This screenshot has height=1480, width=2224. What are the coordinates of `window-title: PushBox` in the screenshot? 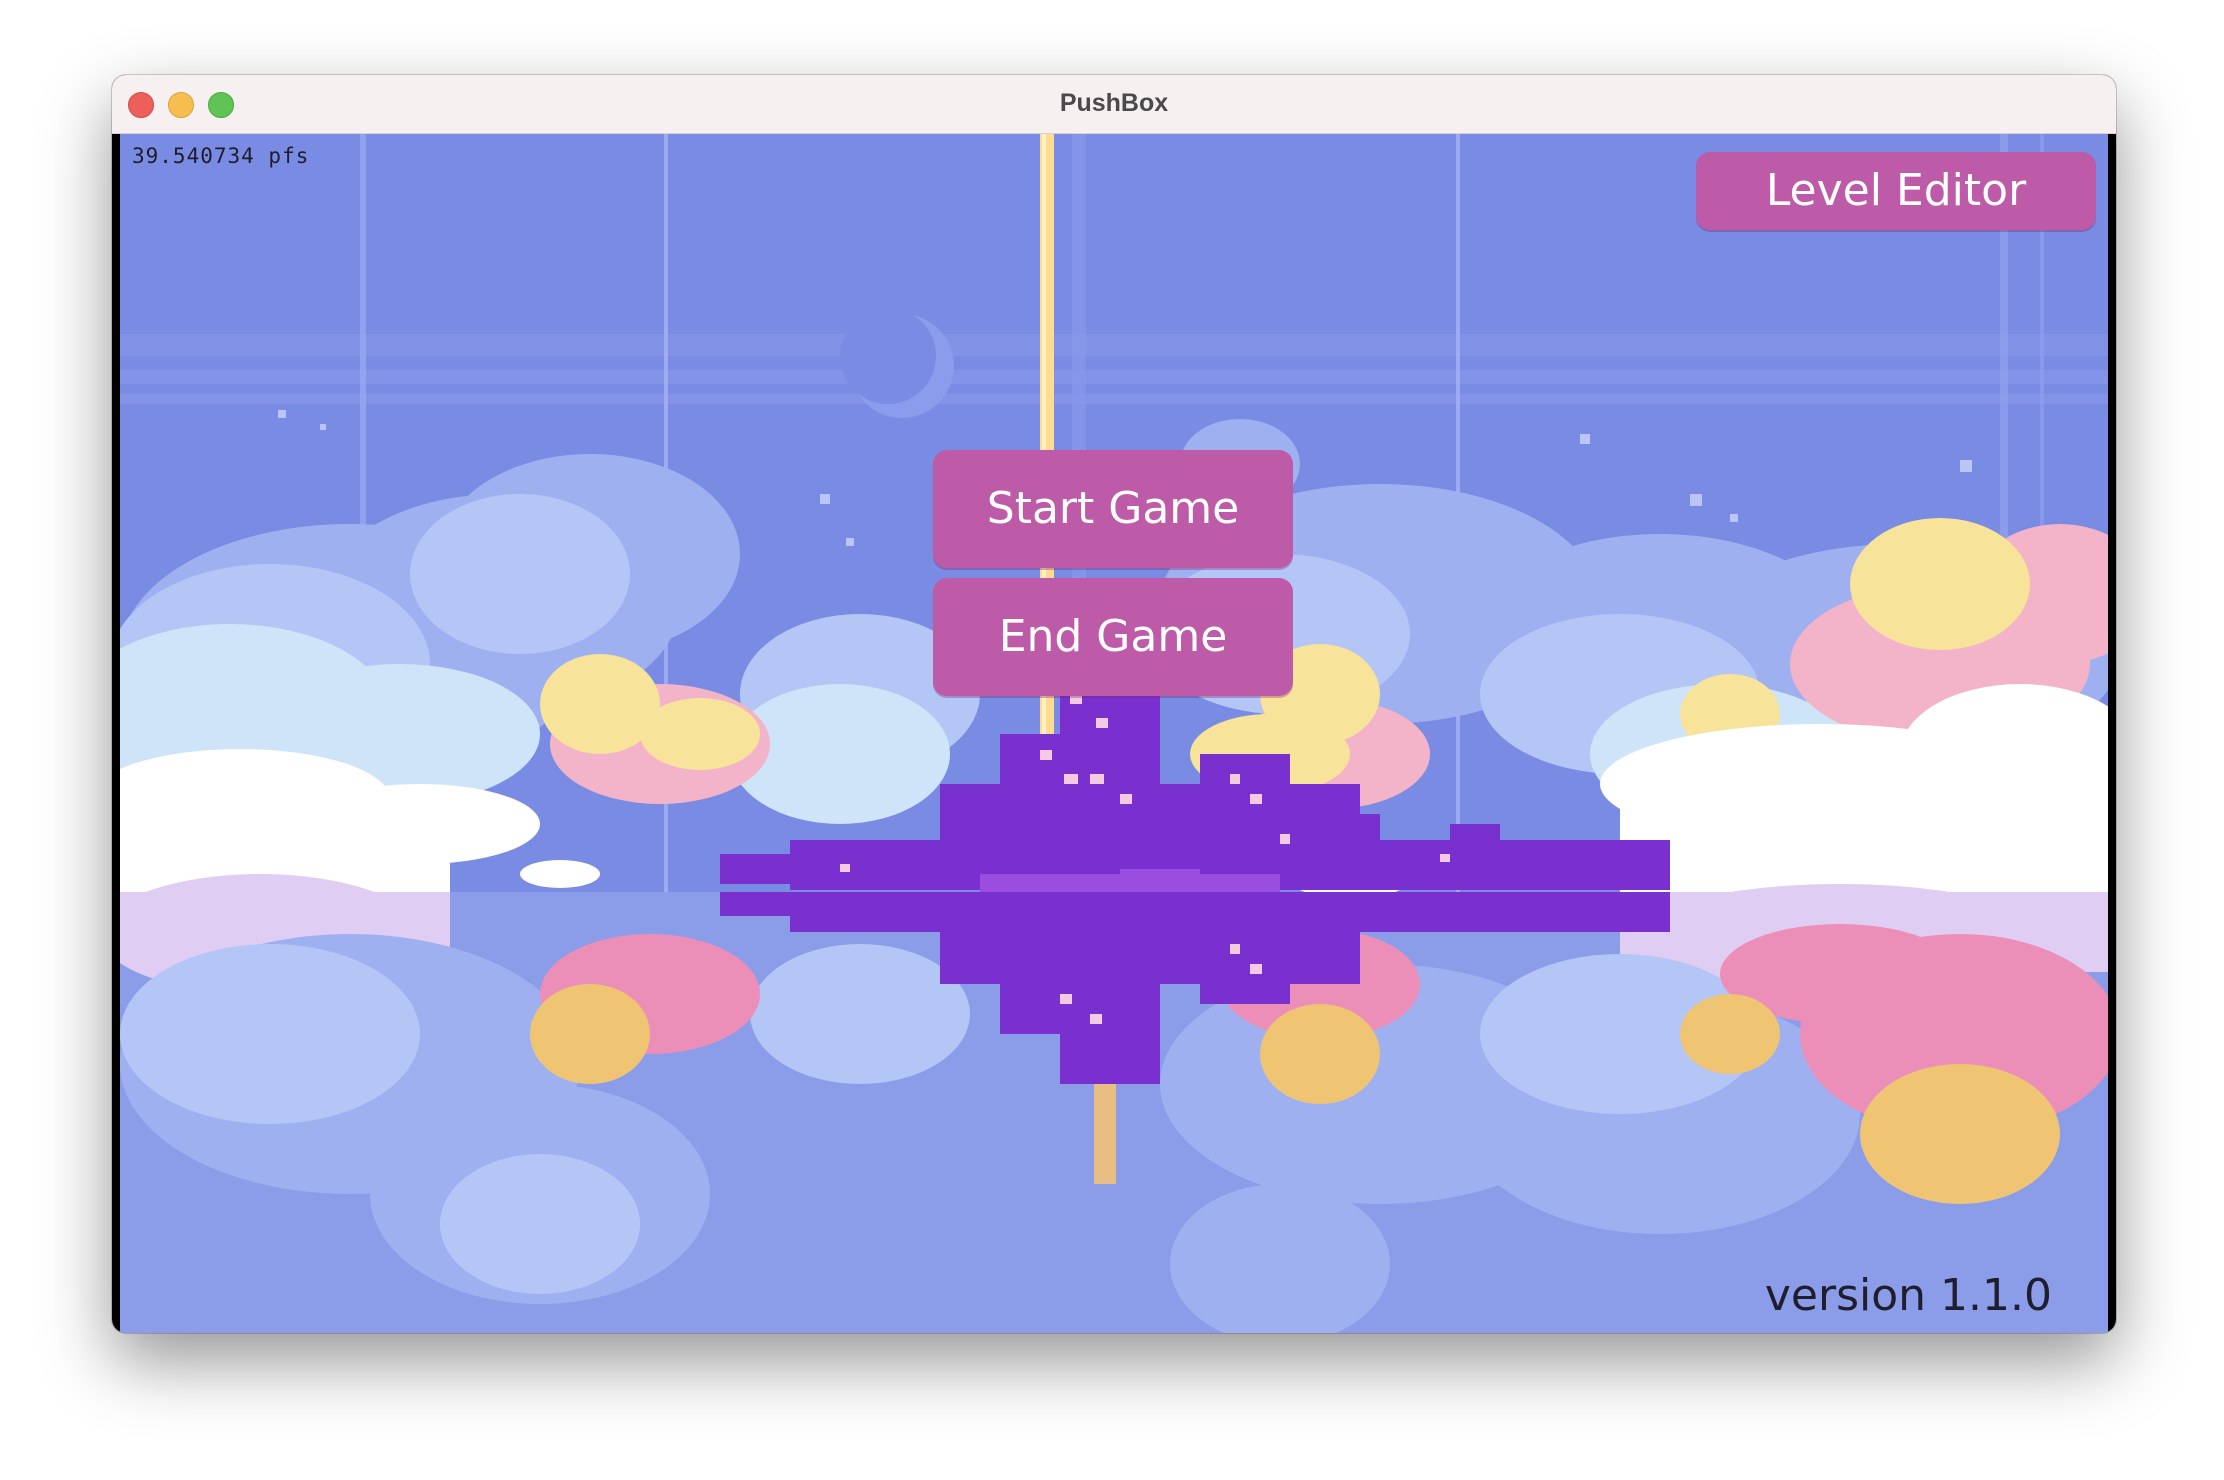 It's located at (1114, 103).